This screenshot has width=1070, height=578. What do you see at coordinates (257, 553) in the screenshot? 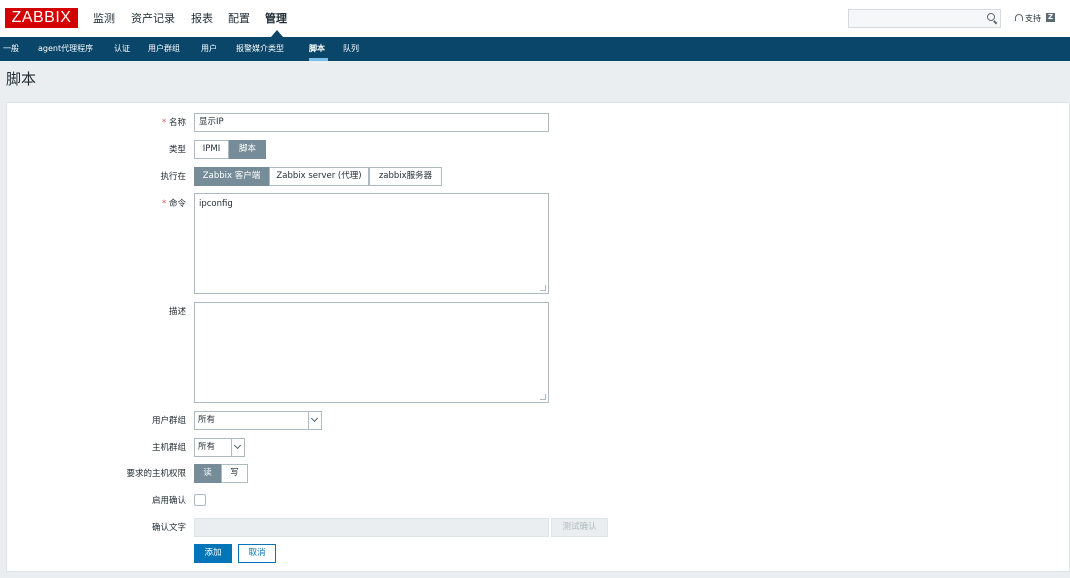
I see `cancel-button: 取消` at bounding box center [257, 553].